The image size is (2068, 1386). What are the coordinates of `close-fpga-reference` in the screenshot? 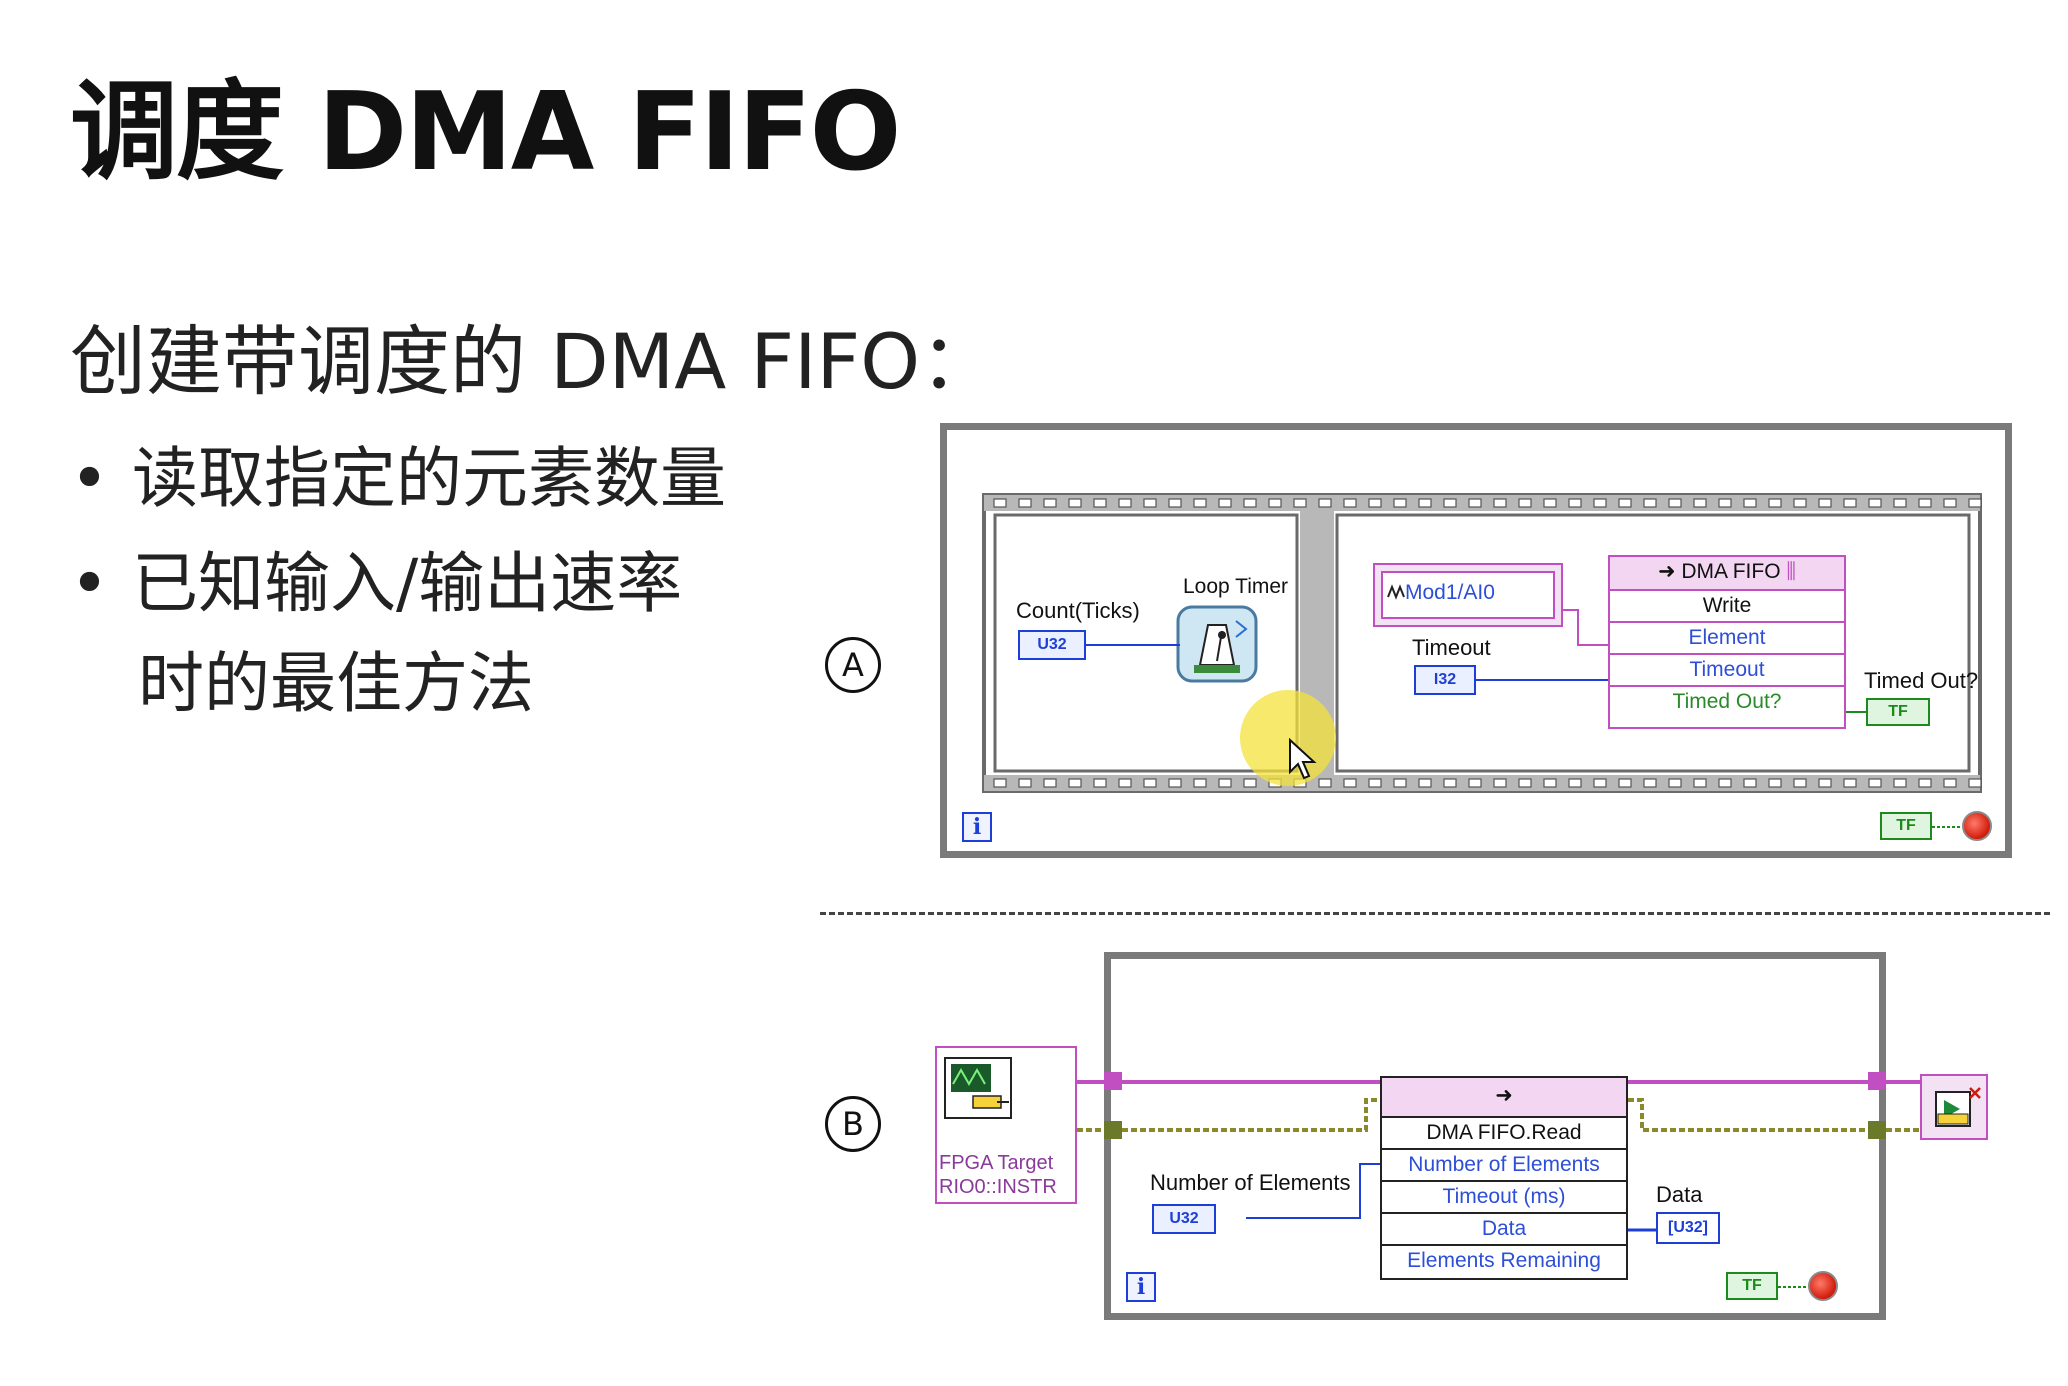 It's located at (1954, 1107).